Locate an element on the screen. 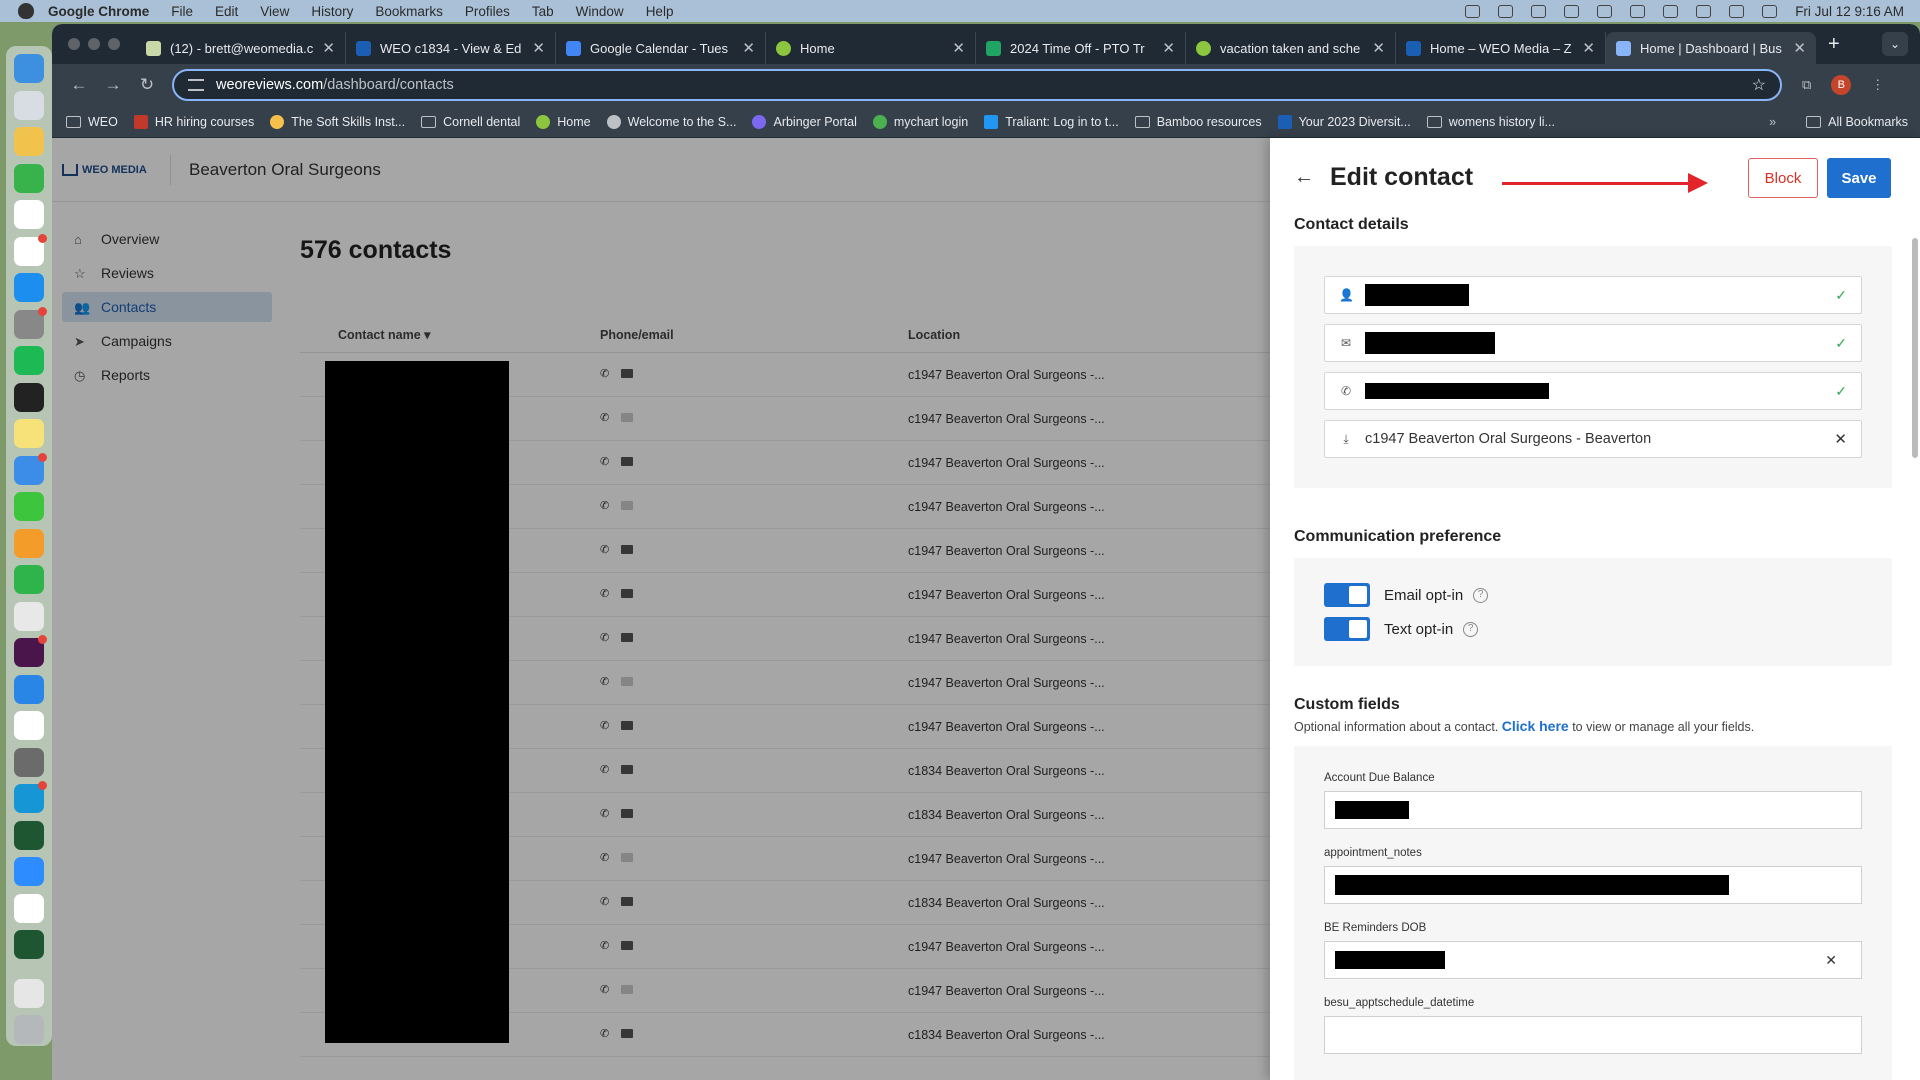  system-settings-icon is located at coordinates (30, 322).